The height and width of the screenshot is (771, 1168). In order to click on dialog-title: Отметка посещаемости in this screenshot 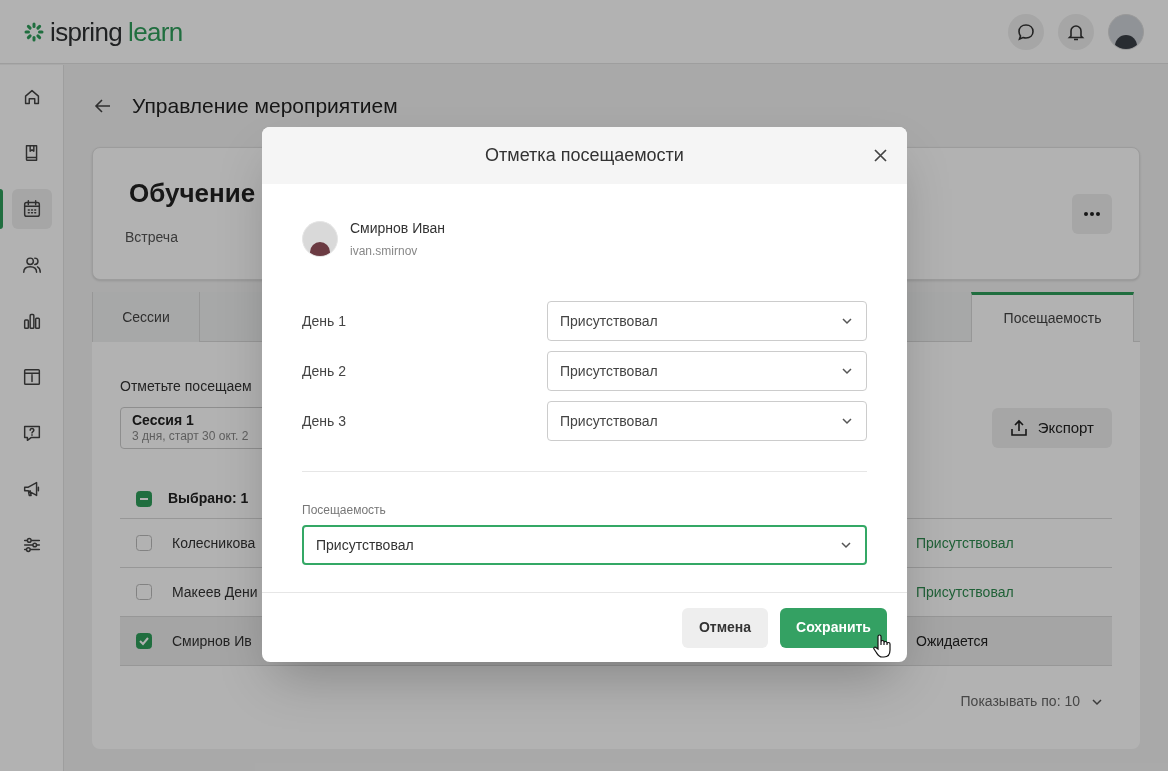, I will do `click(584, 155)`.